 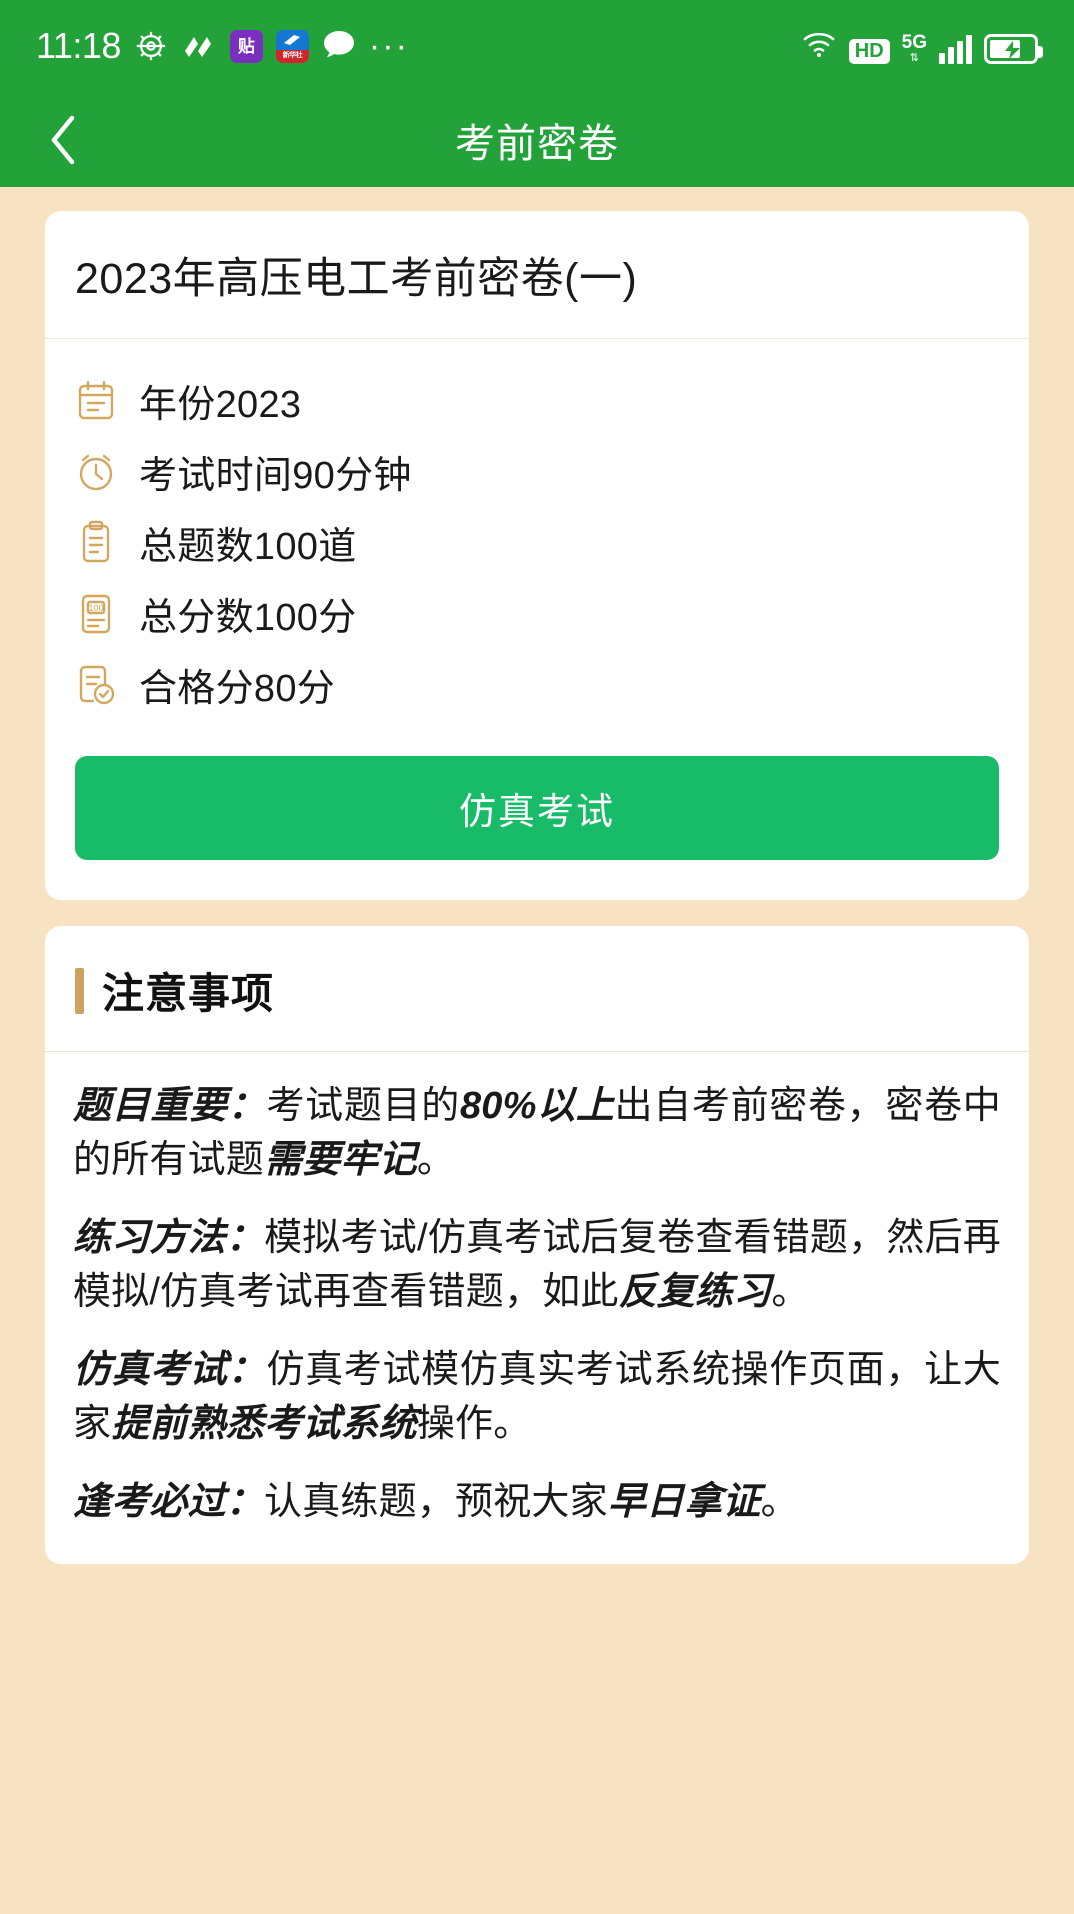 I want to click on network-type-label: 5G ⇅, so click(x=914, y=47).